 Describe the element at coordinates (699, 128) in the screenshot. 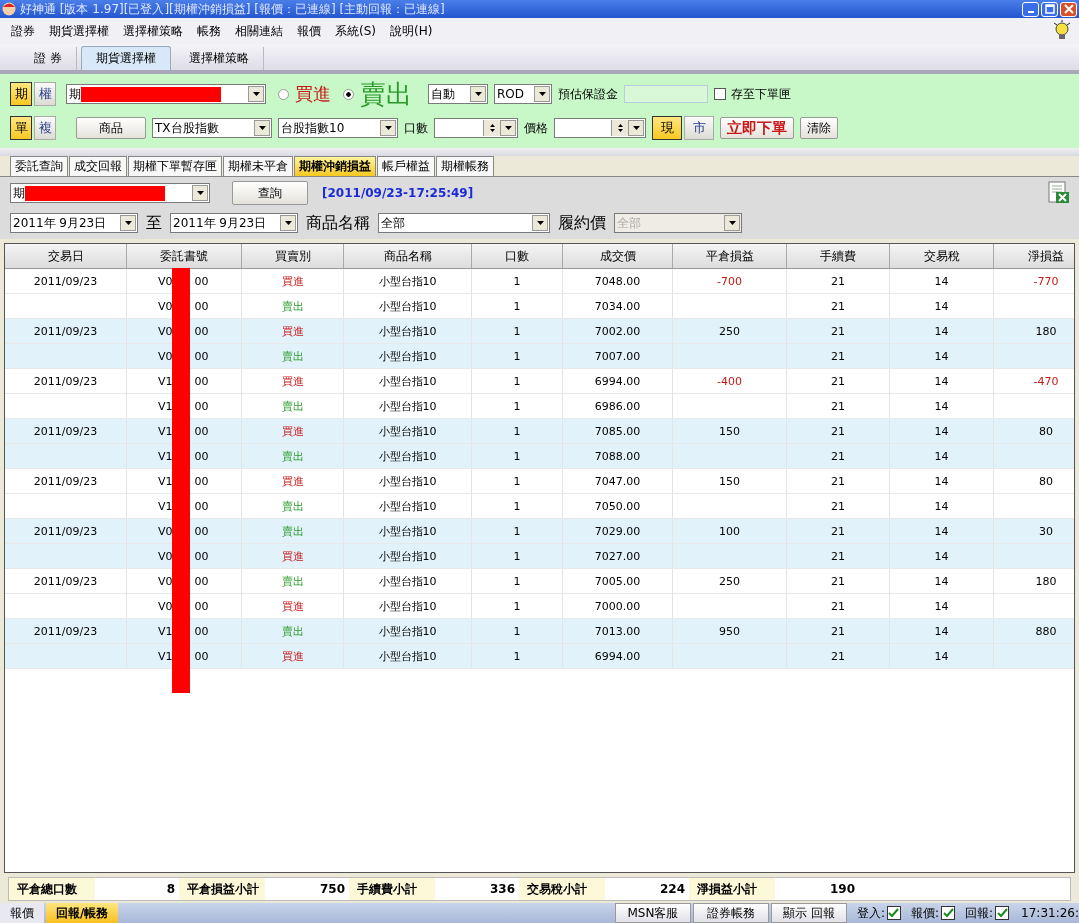

I see `price-type-button: 市` at that location.